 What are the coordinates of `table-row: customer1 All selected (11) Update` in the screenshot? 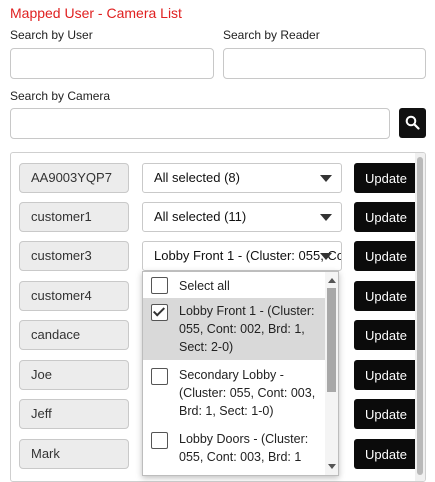 It's located at (214, 218).